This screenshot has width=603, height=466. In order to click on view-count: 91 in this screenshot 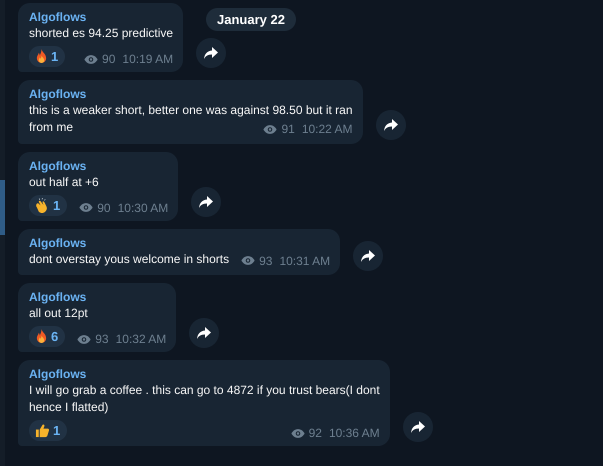, I will do `click(288, 129)`.